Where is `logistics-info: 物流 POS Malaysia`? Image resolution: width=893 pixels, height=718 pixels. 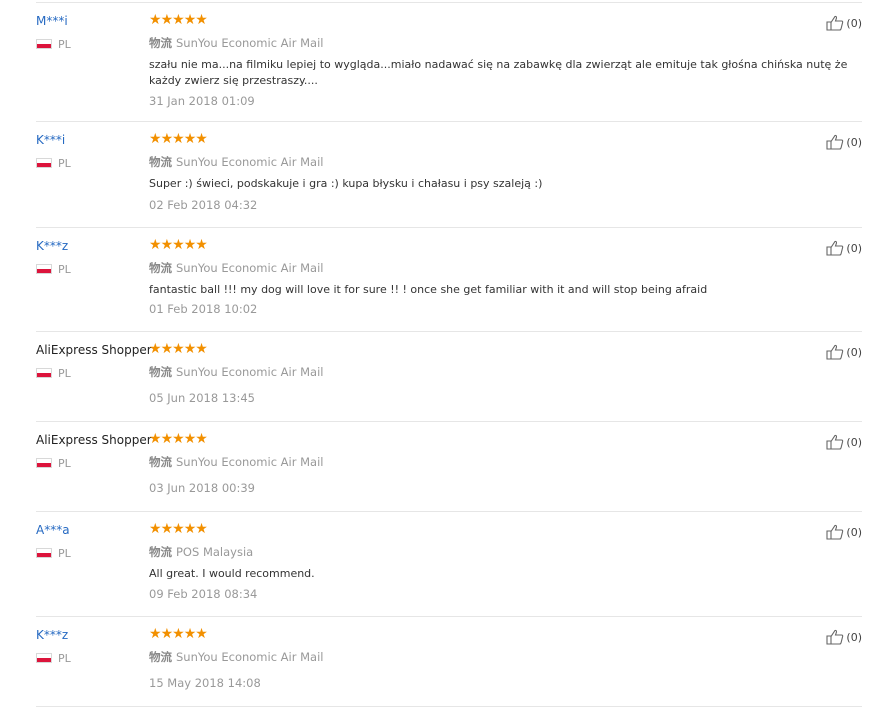
logistics-info: 物流 POS Malaysia is located at coordinates (201, 552).